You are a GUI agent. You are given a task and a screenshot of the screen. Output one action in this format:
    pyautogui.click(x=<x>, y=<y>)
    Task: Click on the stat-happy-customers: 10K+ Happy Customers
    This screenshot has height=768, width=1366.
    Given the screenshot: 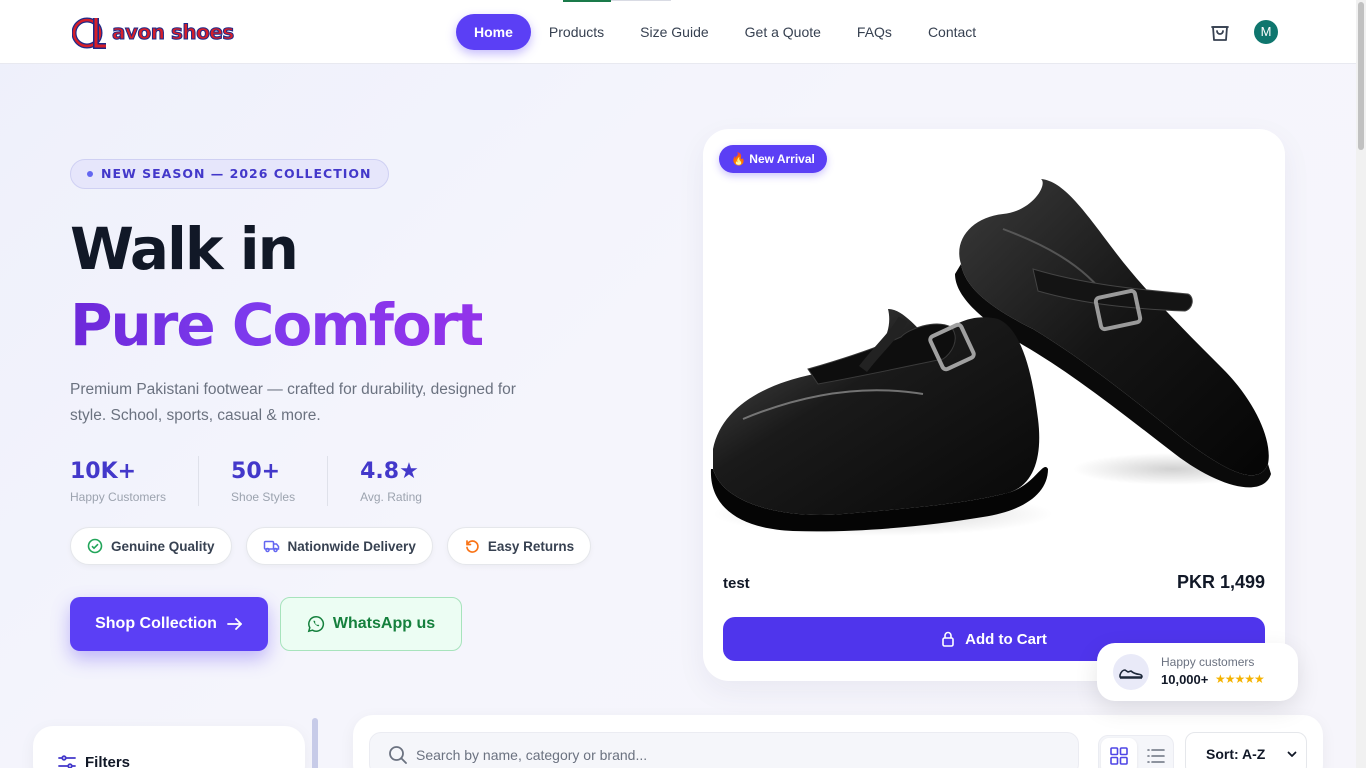 What is the action you would take?
    pyautogui.click(x=135, y=481)
    